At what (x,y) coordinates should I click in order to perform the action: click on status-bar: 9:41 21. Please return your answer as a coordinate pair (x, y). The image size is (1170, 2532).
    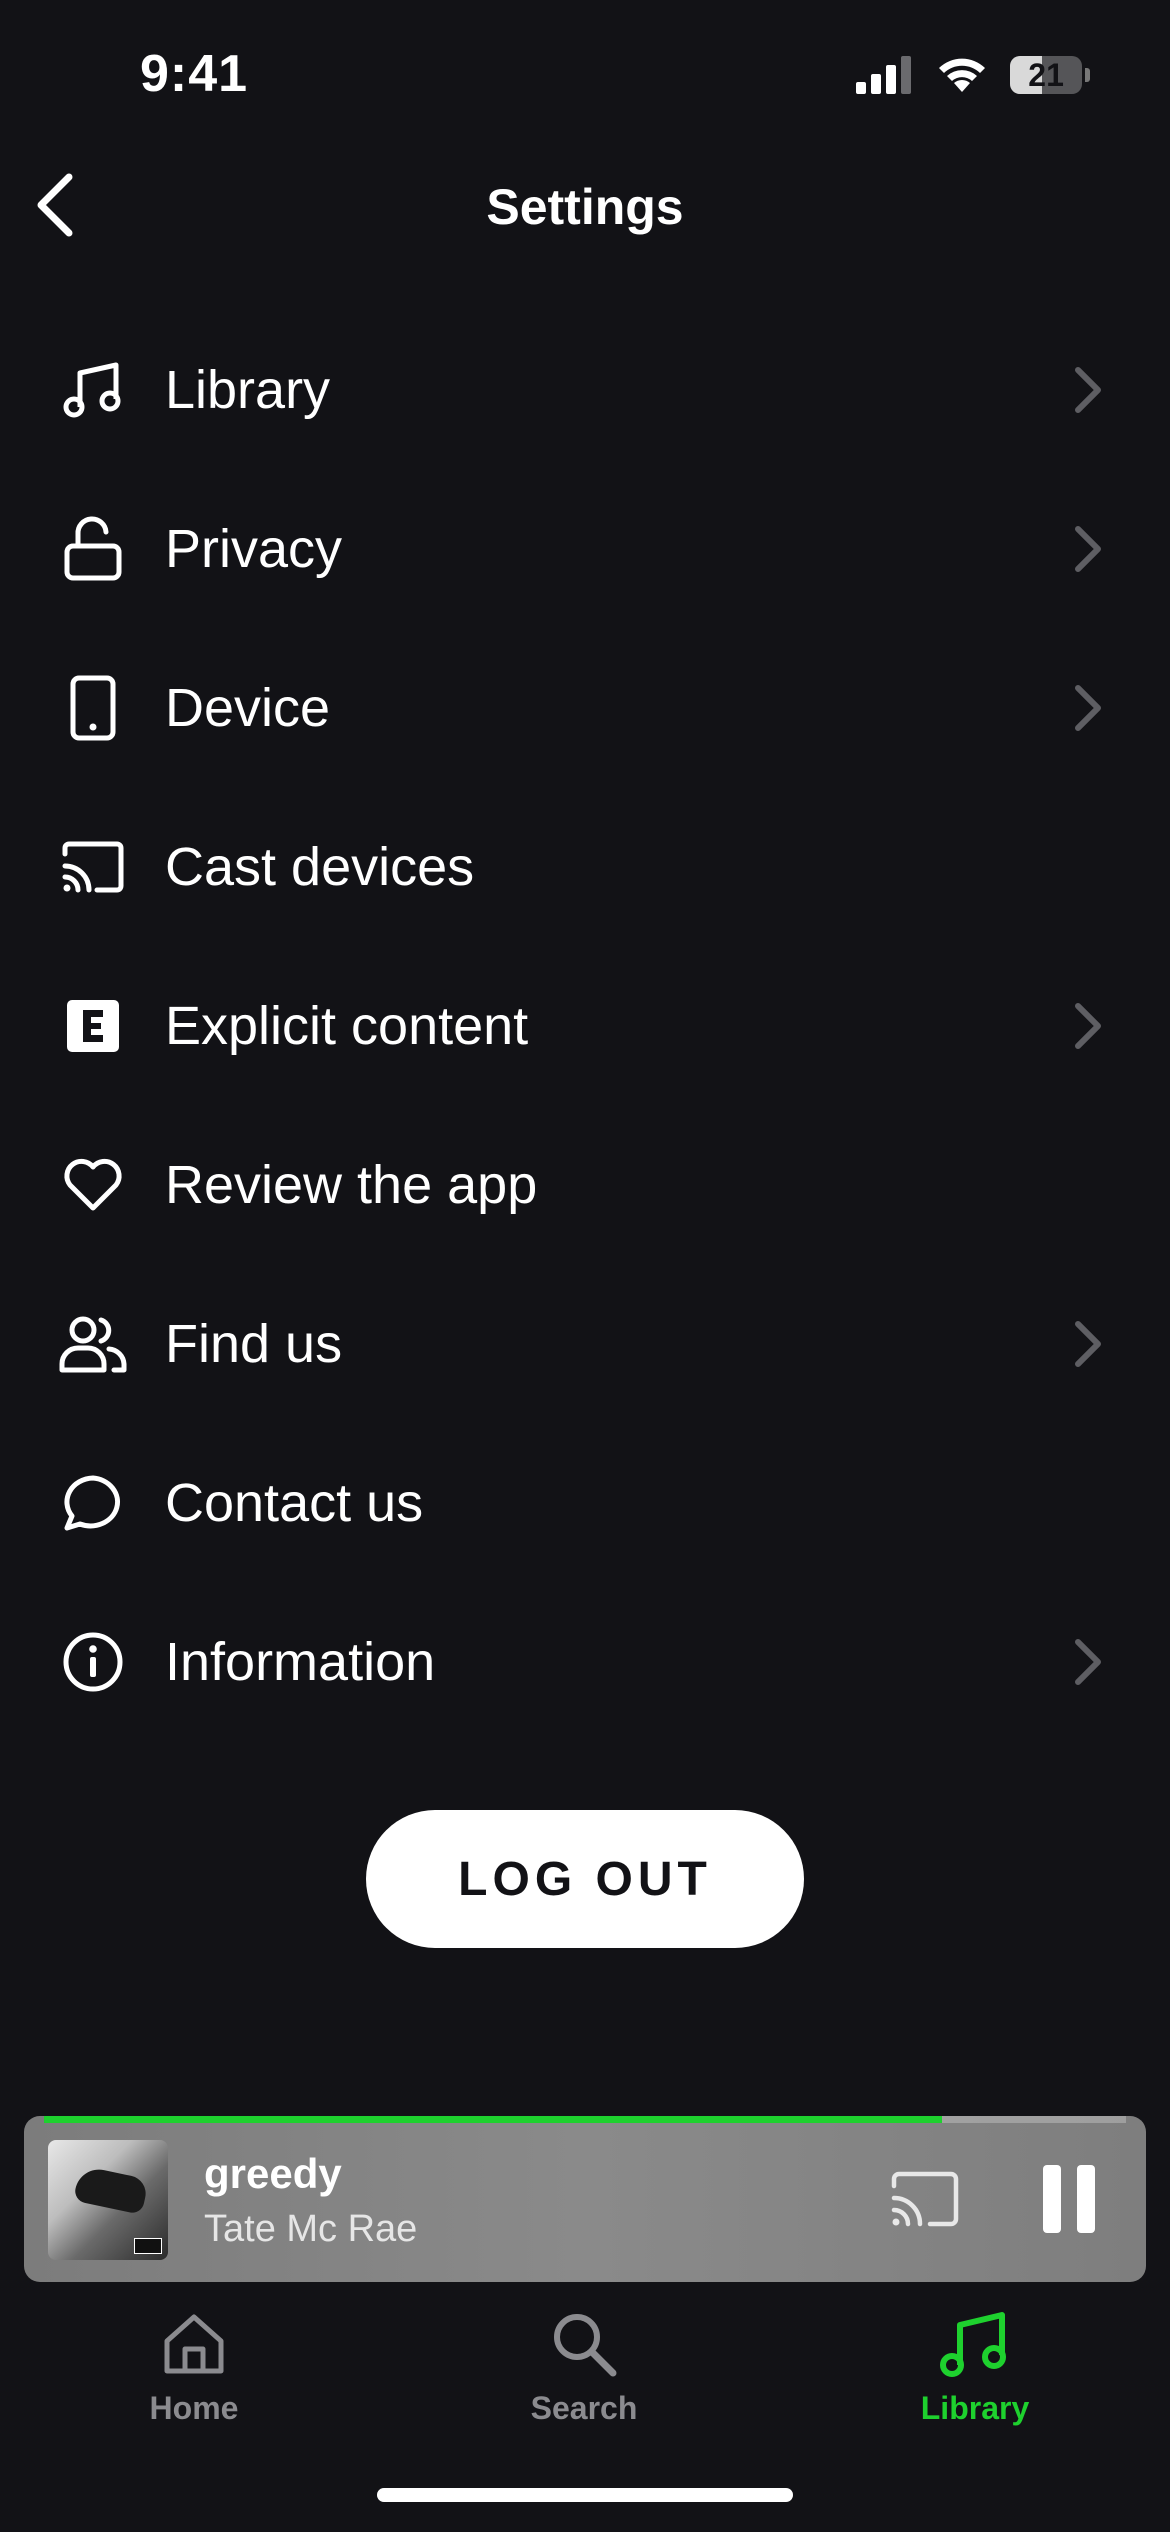
    Looking at the image, I should click on (585, 75).